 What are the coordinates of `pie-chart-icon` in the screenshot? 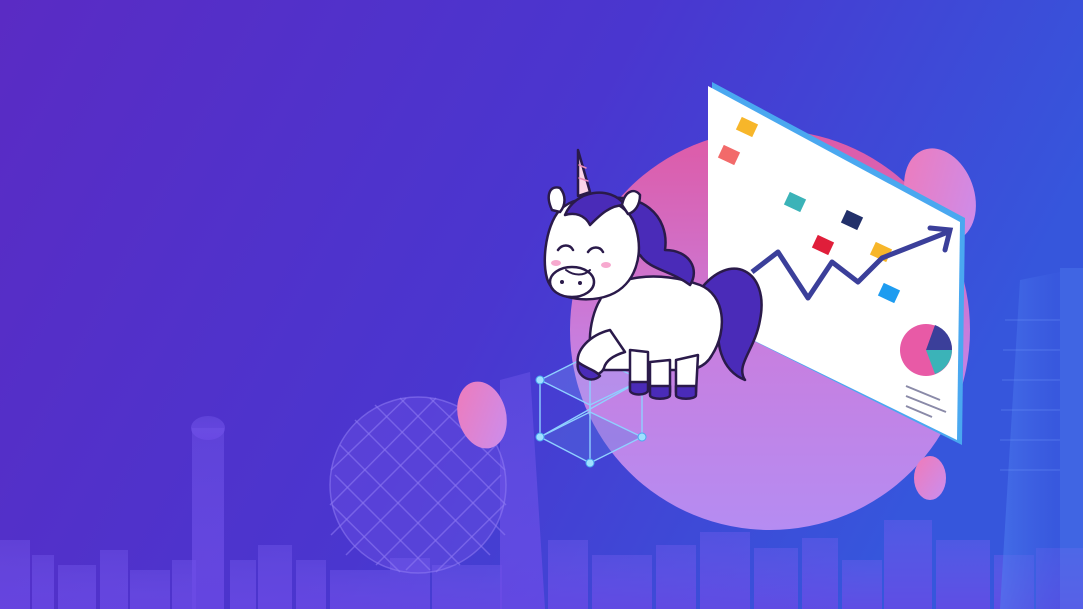 It's located at (926, 350).